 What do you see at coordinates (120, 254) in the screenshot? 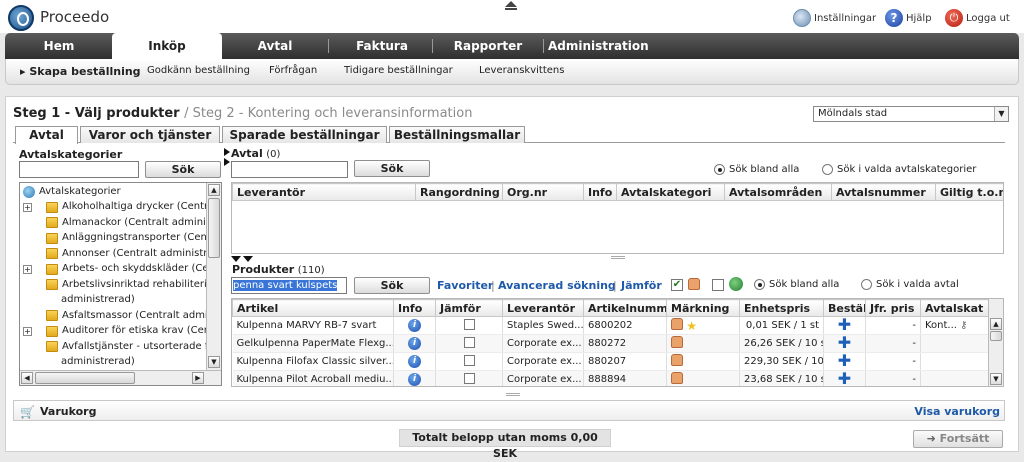
I see `tree-item: Annonser (Centralt administrer` at bounding box center [120, 254].